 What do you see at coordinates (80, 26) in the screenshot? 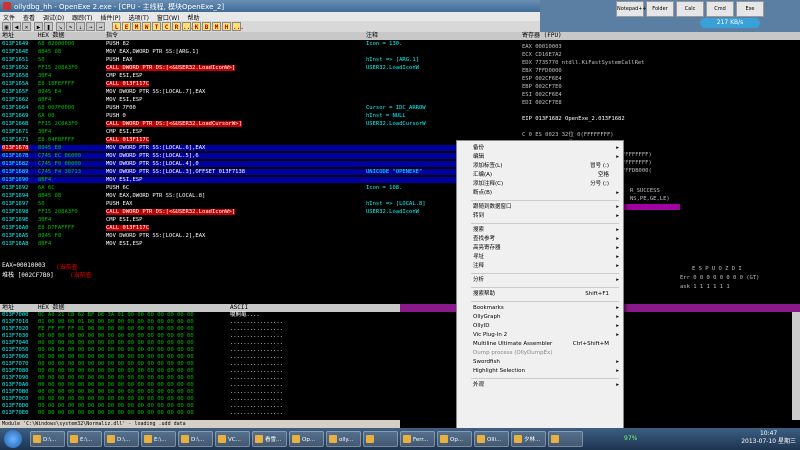
I see `trace-into-button: ⇣` at bounding box center [80, 26].